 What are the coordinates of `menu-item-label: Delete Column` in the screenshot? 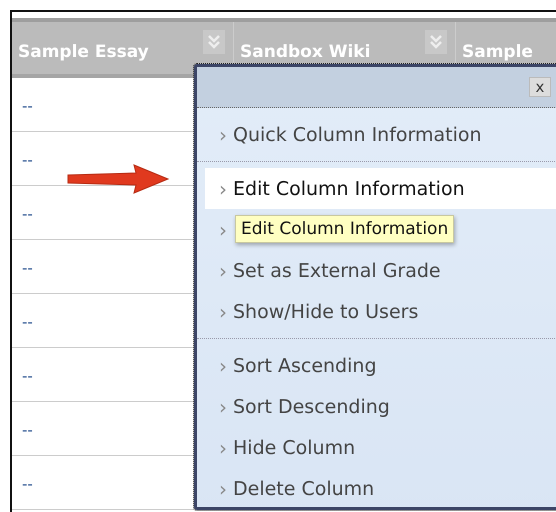 It's located at (303, 489).